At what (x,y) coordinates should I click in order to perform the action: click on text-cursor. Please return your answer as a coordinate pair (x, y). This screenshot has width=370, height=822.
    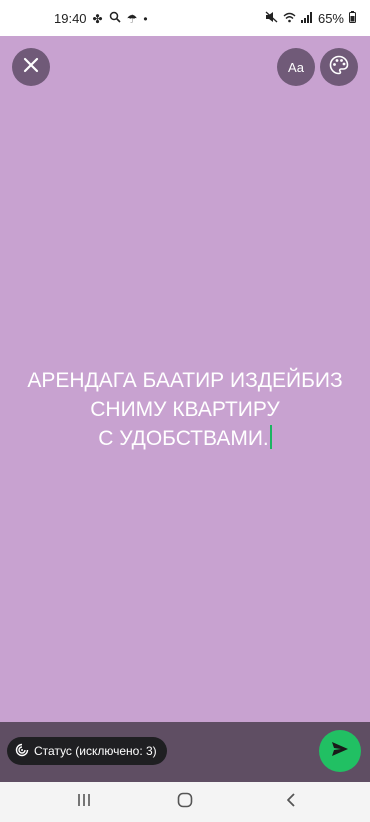
    Looking at the image, I should click on (270, 437).